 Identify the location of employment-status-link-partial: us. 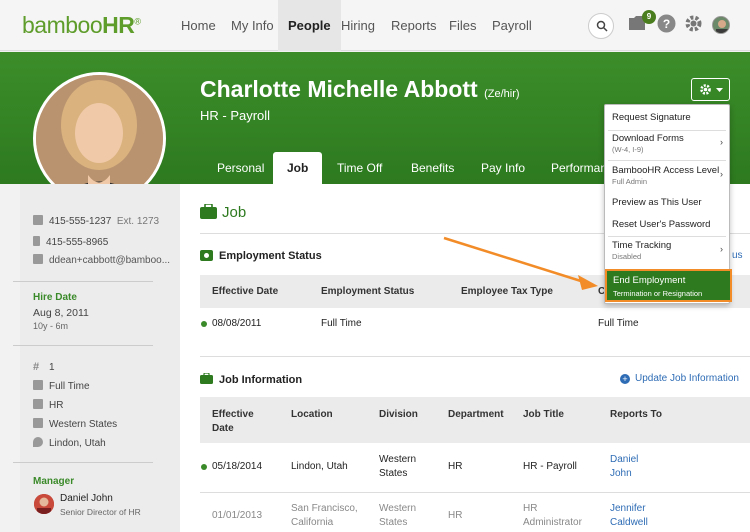
(737, 255).